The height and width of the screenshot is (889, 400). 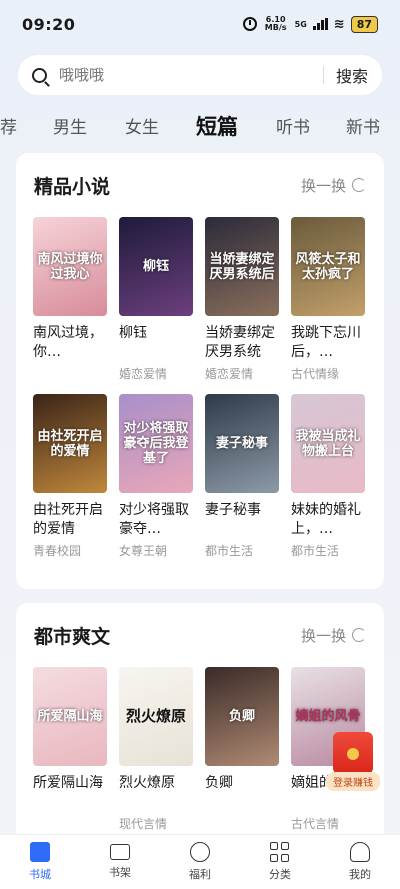 I want to click on cover-title: 南风过境你过我心, so click(x=70, y=266).